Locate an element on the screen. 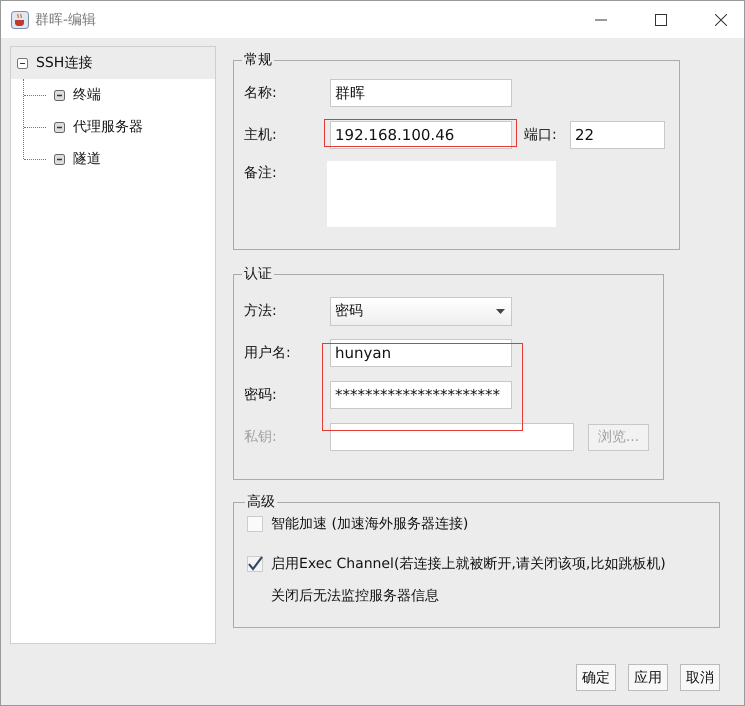 The height and width of the screenshot is (706, 745). field-label: 端口: is located at coordinates (541, 135).